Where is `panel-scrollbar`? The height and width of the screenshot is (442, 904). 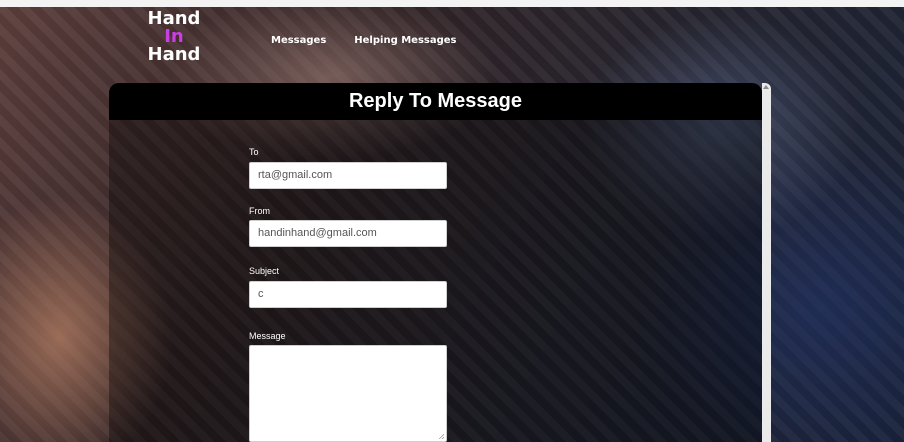 panel-scrollbar is located at coordinates (766, 262).